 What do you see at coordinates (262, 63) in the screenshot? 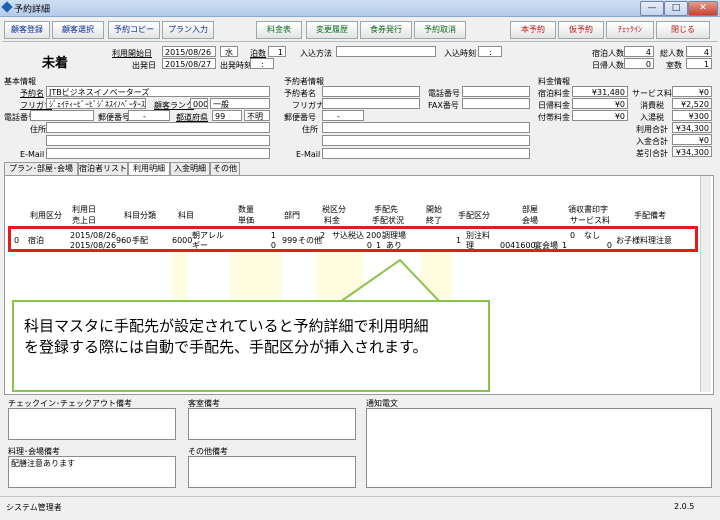
I see `depart-time-field: __:__` at bounding box center [262, 63].